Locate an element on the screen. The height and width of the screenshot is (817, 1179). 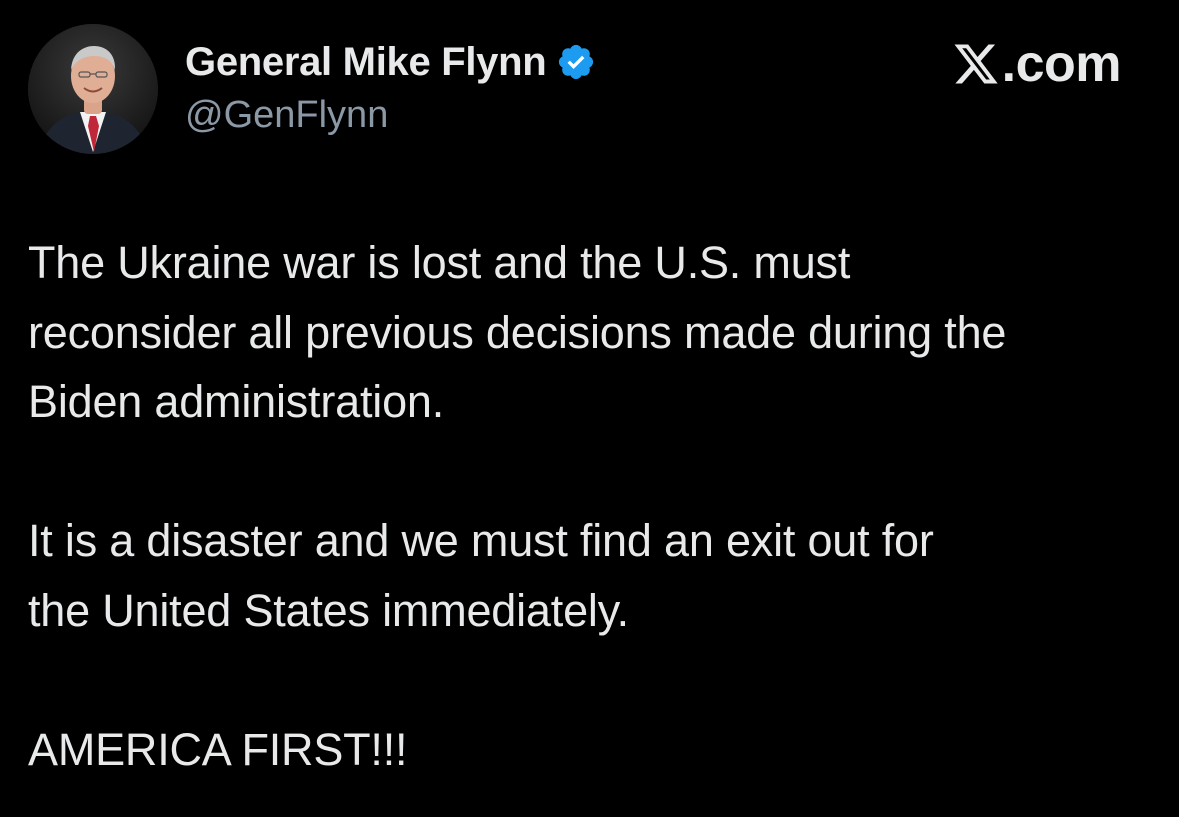
author-name-row: General Mike Flynn is located at coordinates (390, 62).